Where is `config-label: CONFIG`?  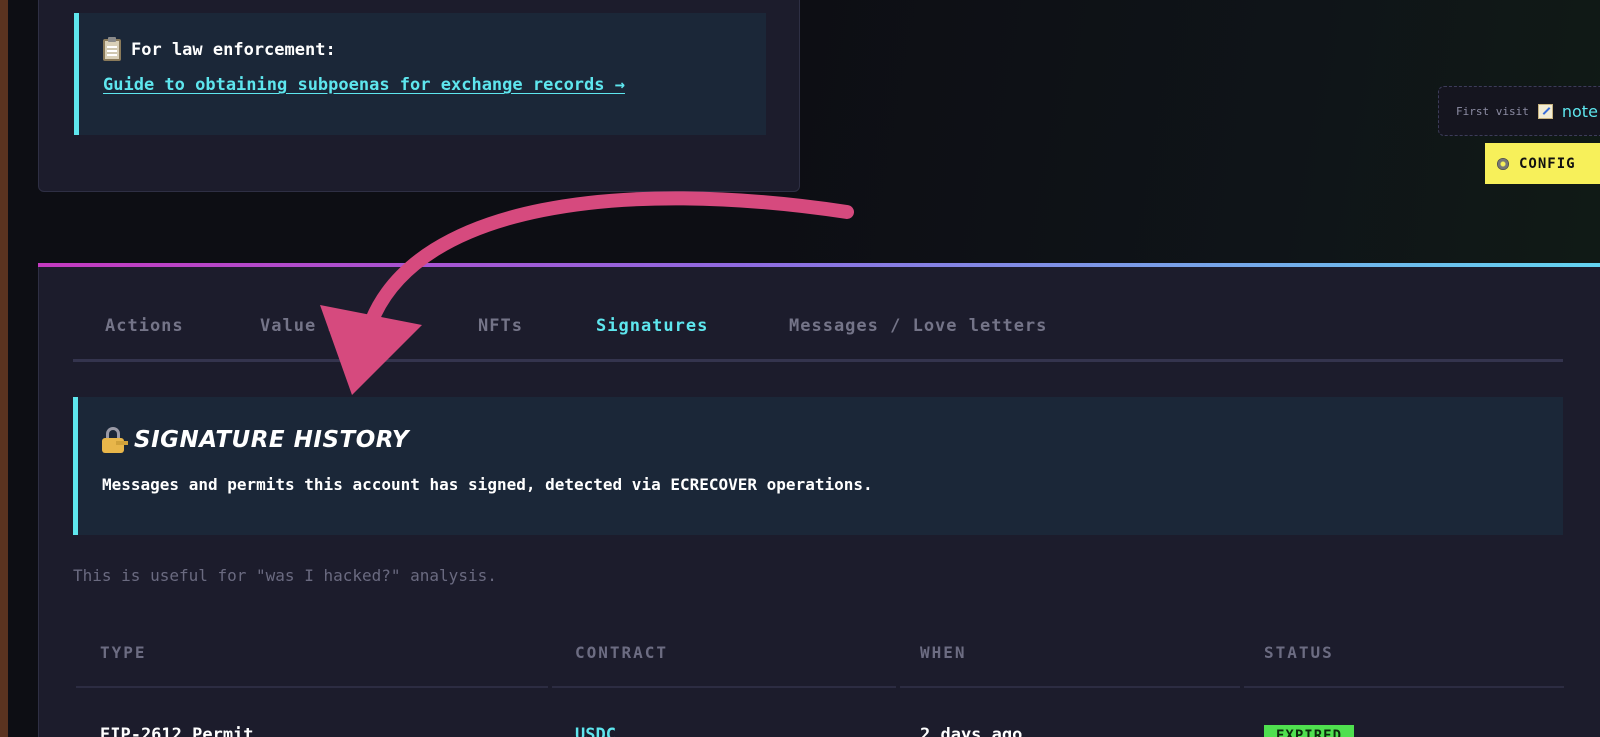
config-label: CONFIG is located at coordinates (1547, 163).